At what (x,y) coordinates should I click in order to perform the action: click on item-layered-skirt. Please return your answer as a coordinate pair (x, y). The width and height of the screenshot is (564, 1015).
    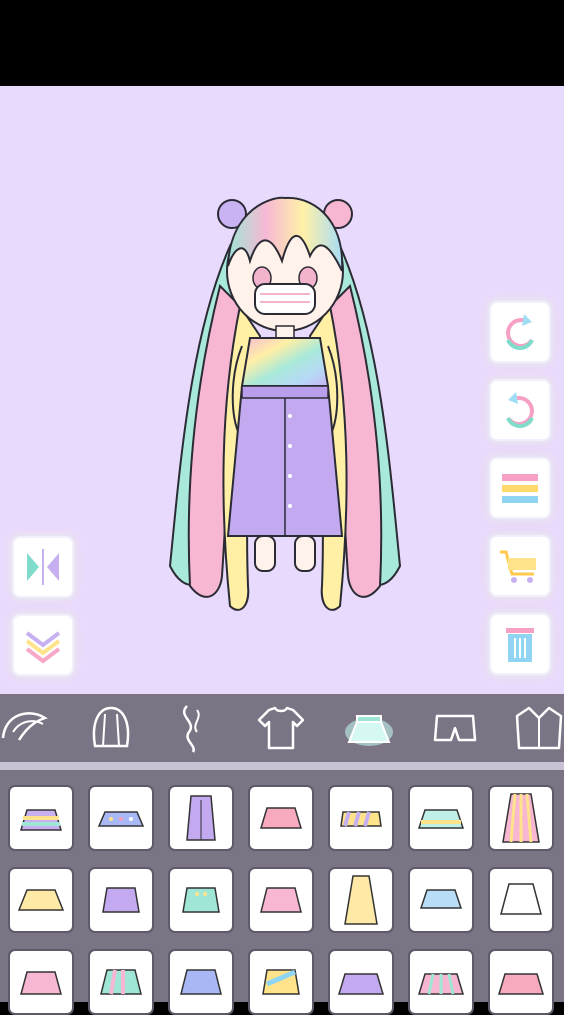
    Looking at the image, I should click on (41, 818).